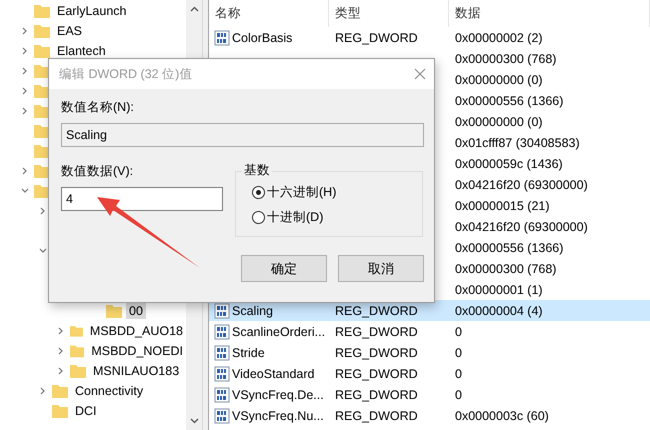 Image resolution: width=650 pixels, height=430 pixels. Describe the element at coordinates (97, 171) in the screenshot. I see `field-label: 数值数据(V):` at that location.